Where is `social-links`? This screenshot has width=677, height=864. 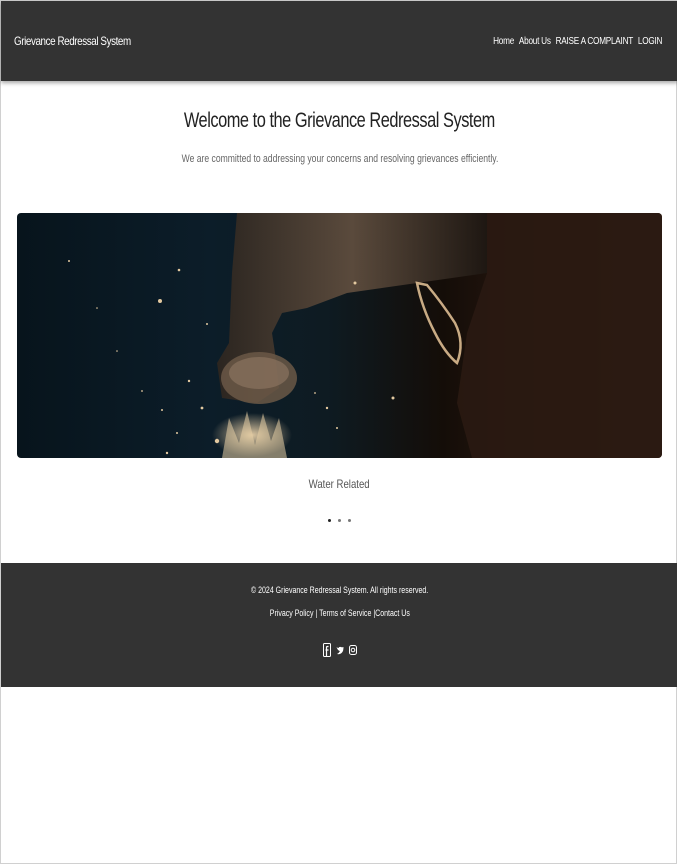 social-links is located at coordinates (339, 650).